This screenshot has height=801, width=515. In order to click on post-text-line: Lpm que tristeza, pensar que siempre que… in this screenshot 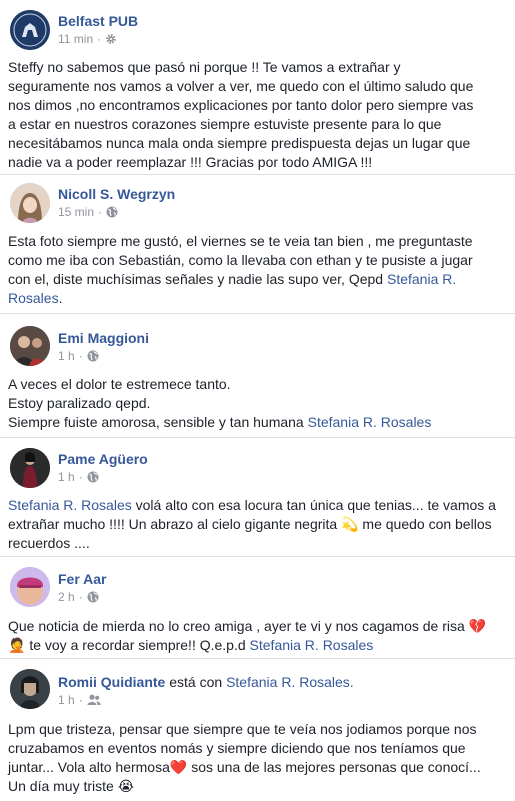, I will do `click(242, 729)`.